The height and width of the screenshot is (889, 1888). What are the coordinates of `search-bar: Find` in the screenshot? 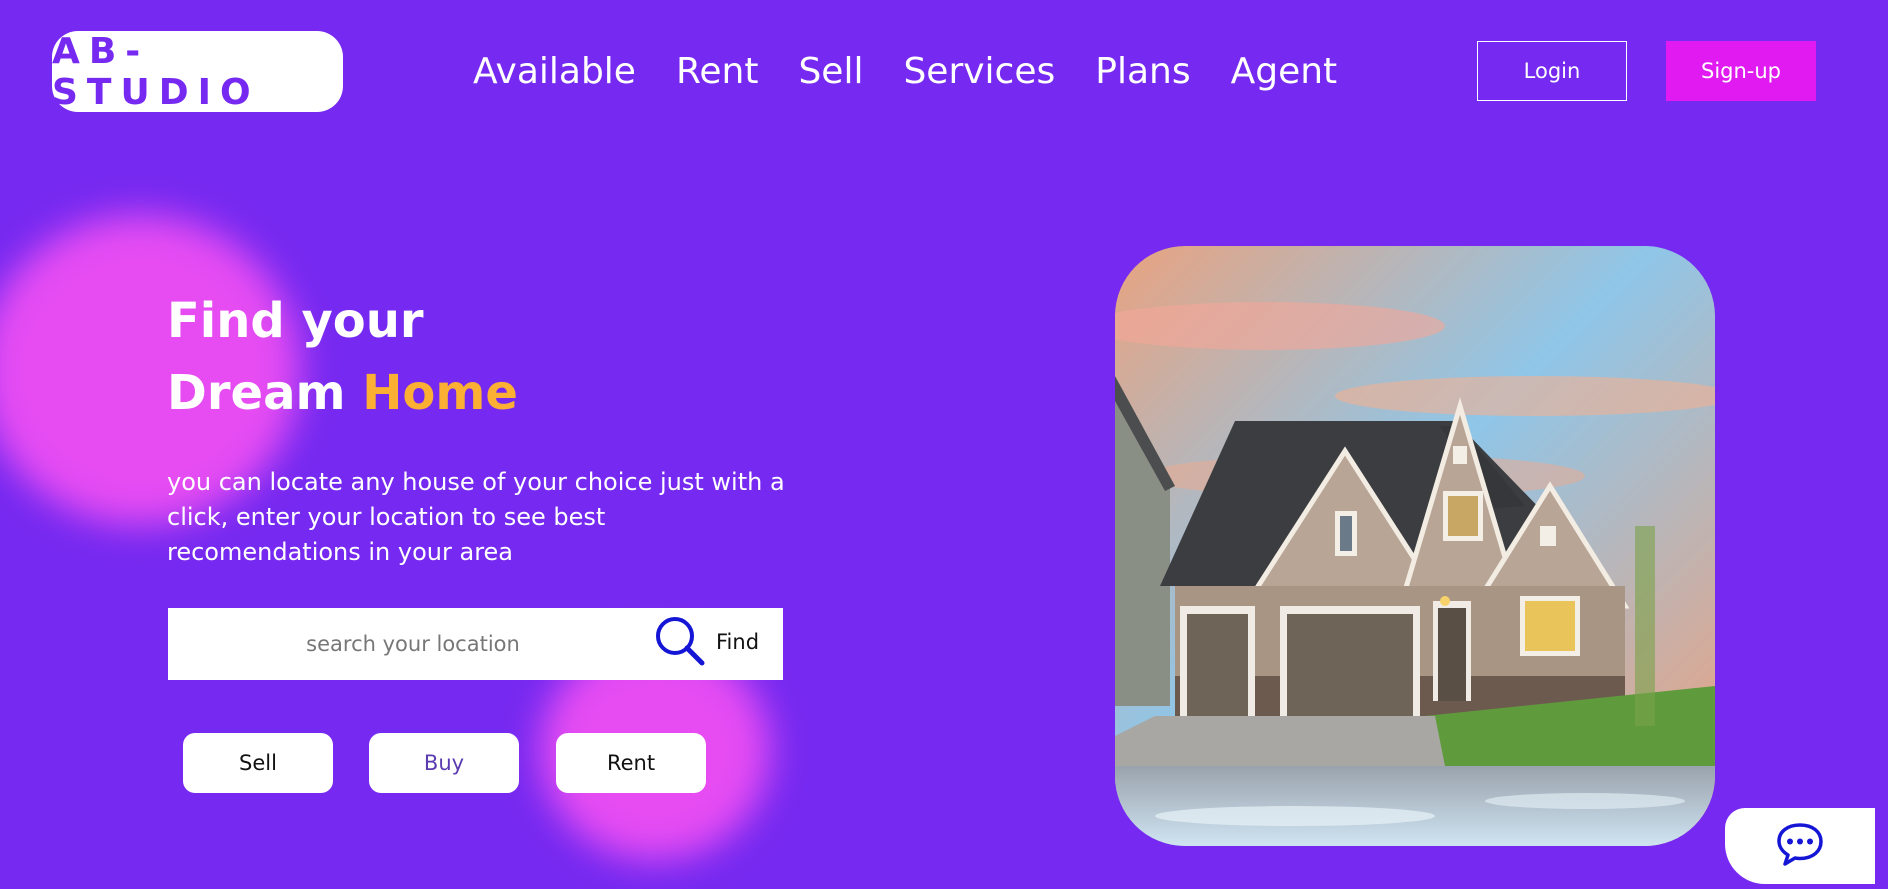 It's located at (475, 644).